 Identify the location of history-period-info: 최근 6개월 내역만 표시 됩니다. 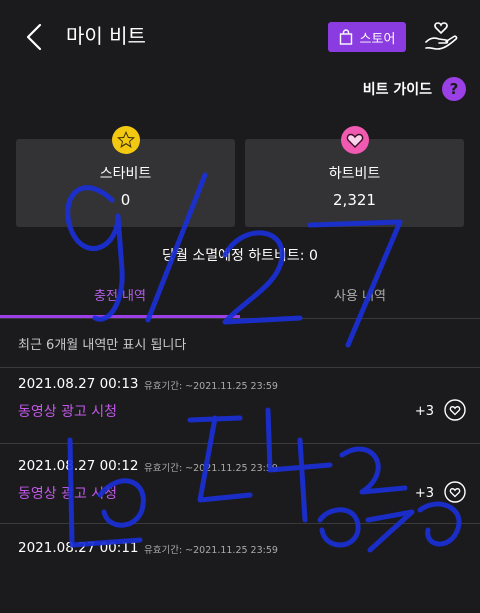
(102, 345).